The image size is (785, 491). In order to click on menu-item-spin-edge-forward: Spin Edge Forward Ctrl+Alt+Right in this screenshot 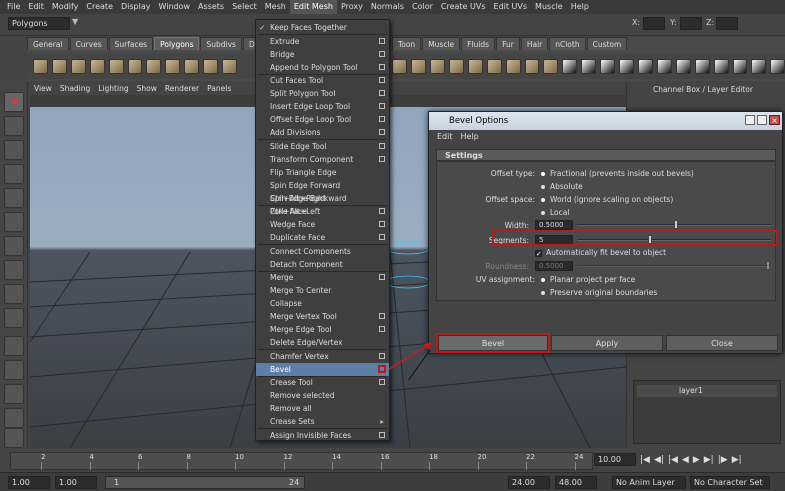, I will do `click(322, 191)`.